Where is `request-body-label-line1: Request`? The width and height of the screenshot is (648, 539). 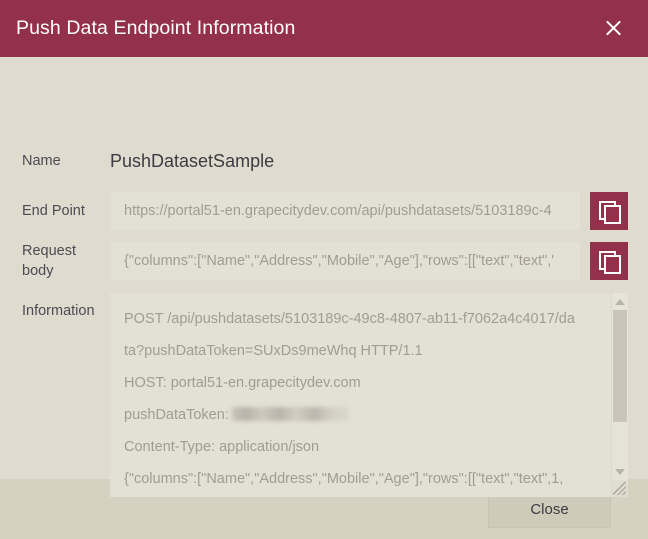 request-body-label-line1: Request is located at coordinates (49, 251).